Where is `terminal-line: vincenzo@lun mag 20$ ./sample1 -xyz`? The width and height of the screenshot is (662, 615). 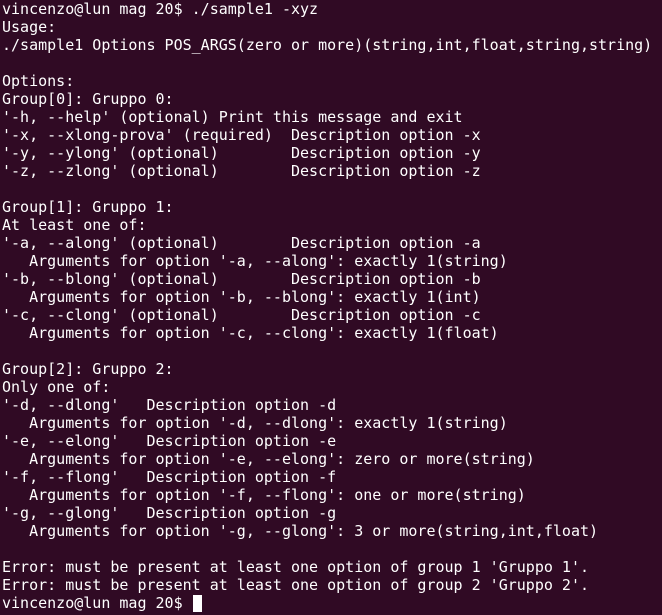
terminal-line: vincenzo@lun mag 20$ ./sample1 -xyz is located at coordinates (160, 9).